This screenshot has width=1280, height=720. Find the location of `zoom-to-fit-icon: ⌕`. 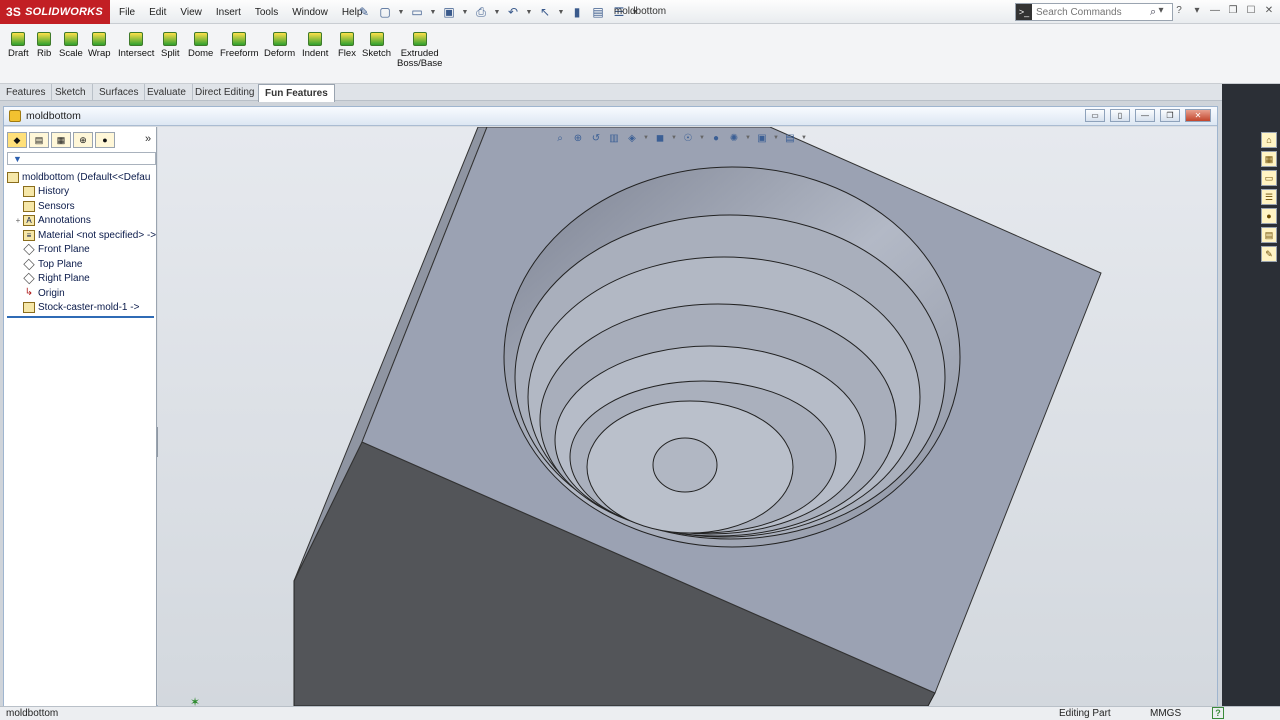

zoom-to-fit-icon: ⌕ is located at coordinates (560, 138).